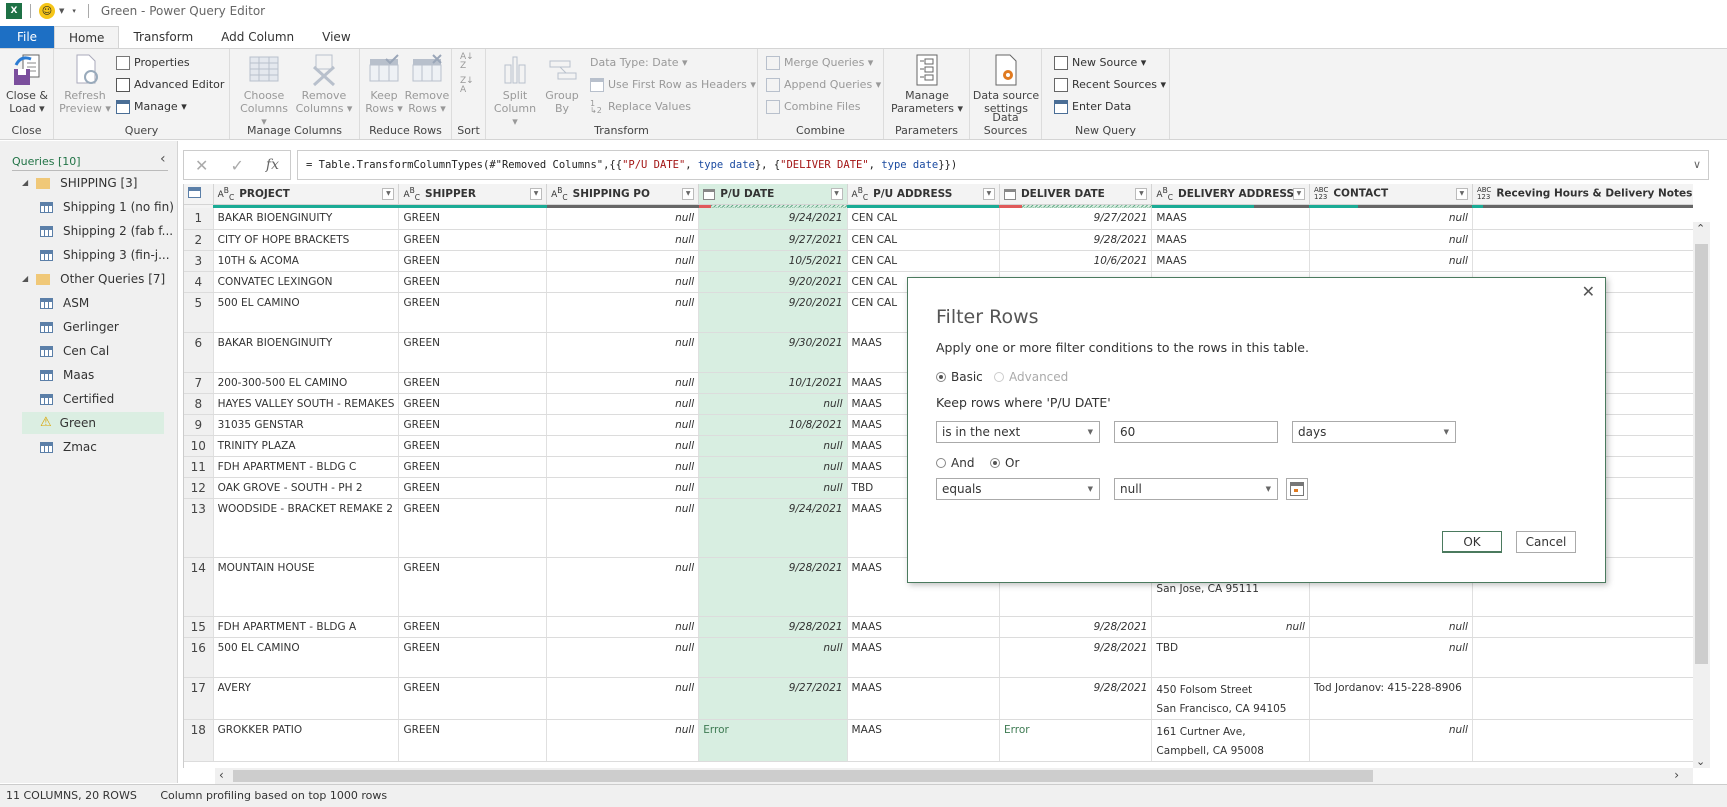 The height and width of the screenshot is (807, 1727). Describe the element at coordinates (1230, 194) in the screenshot. I see `column-header: ABC DELIVERY ADDRESS ▼` at that location.